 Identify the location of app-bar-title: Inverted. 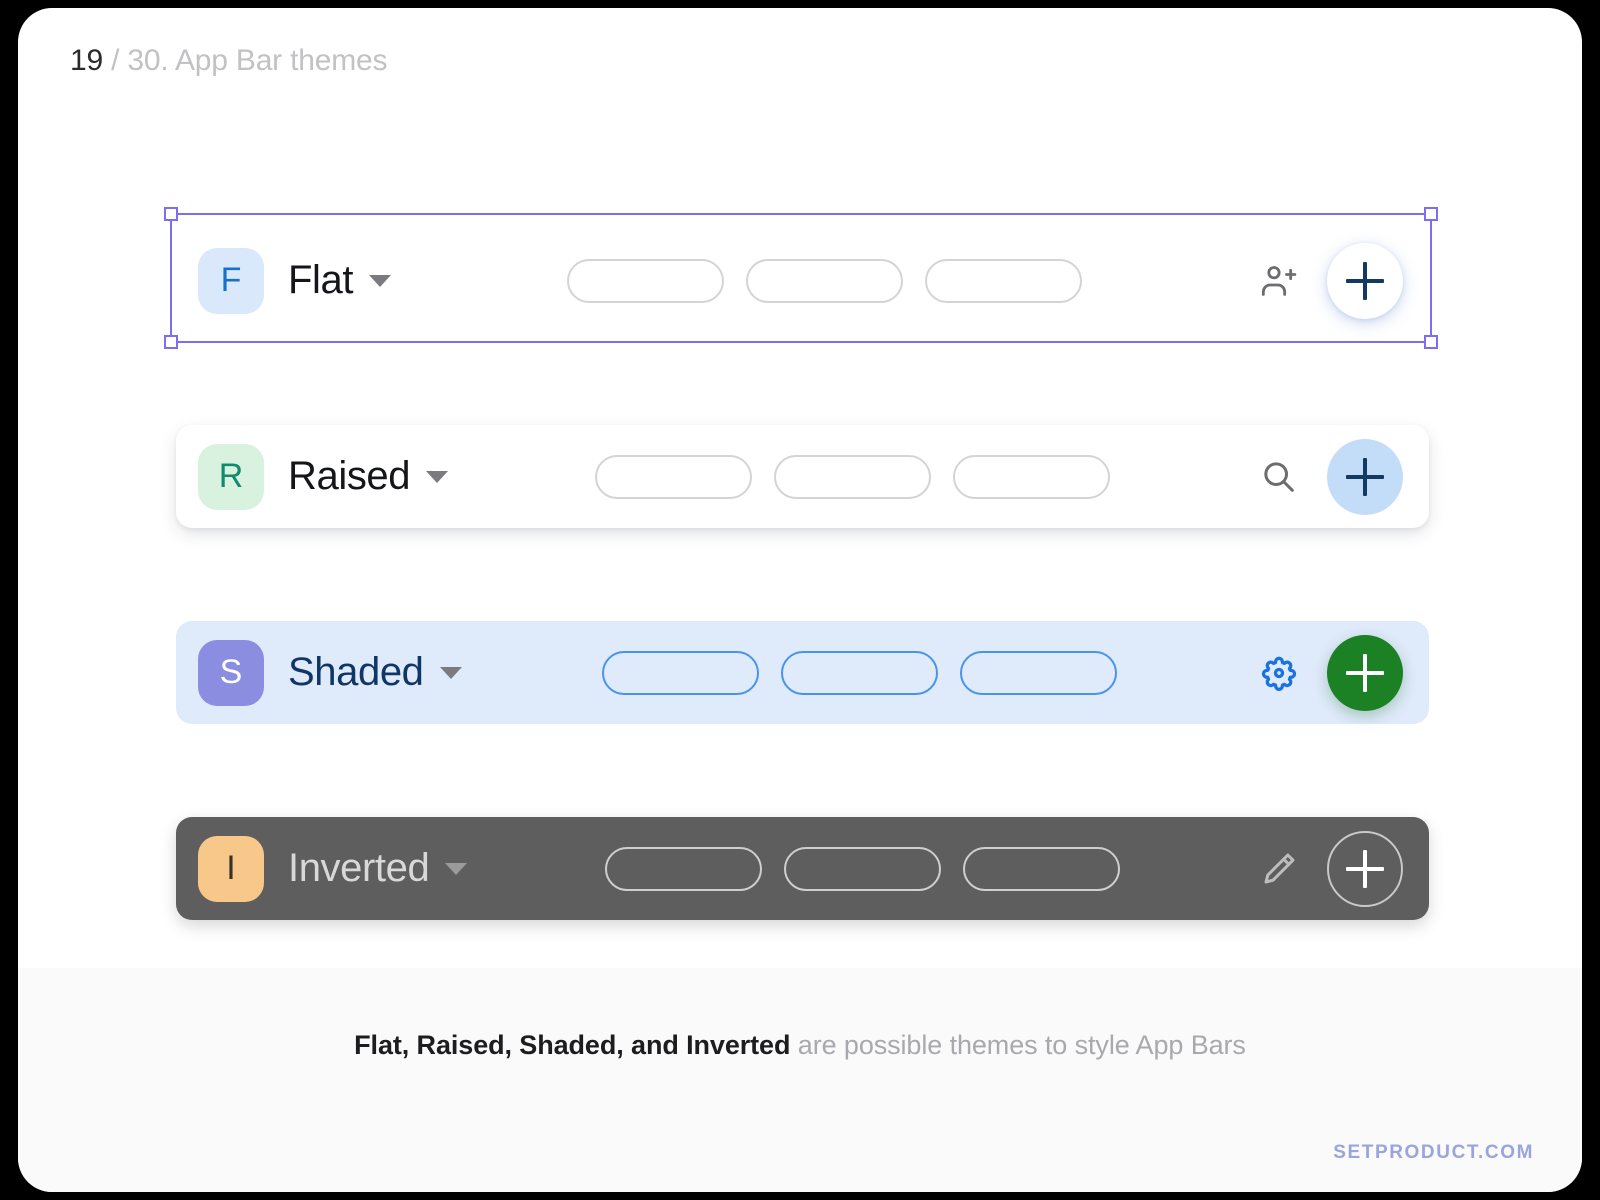
(359, 868).